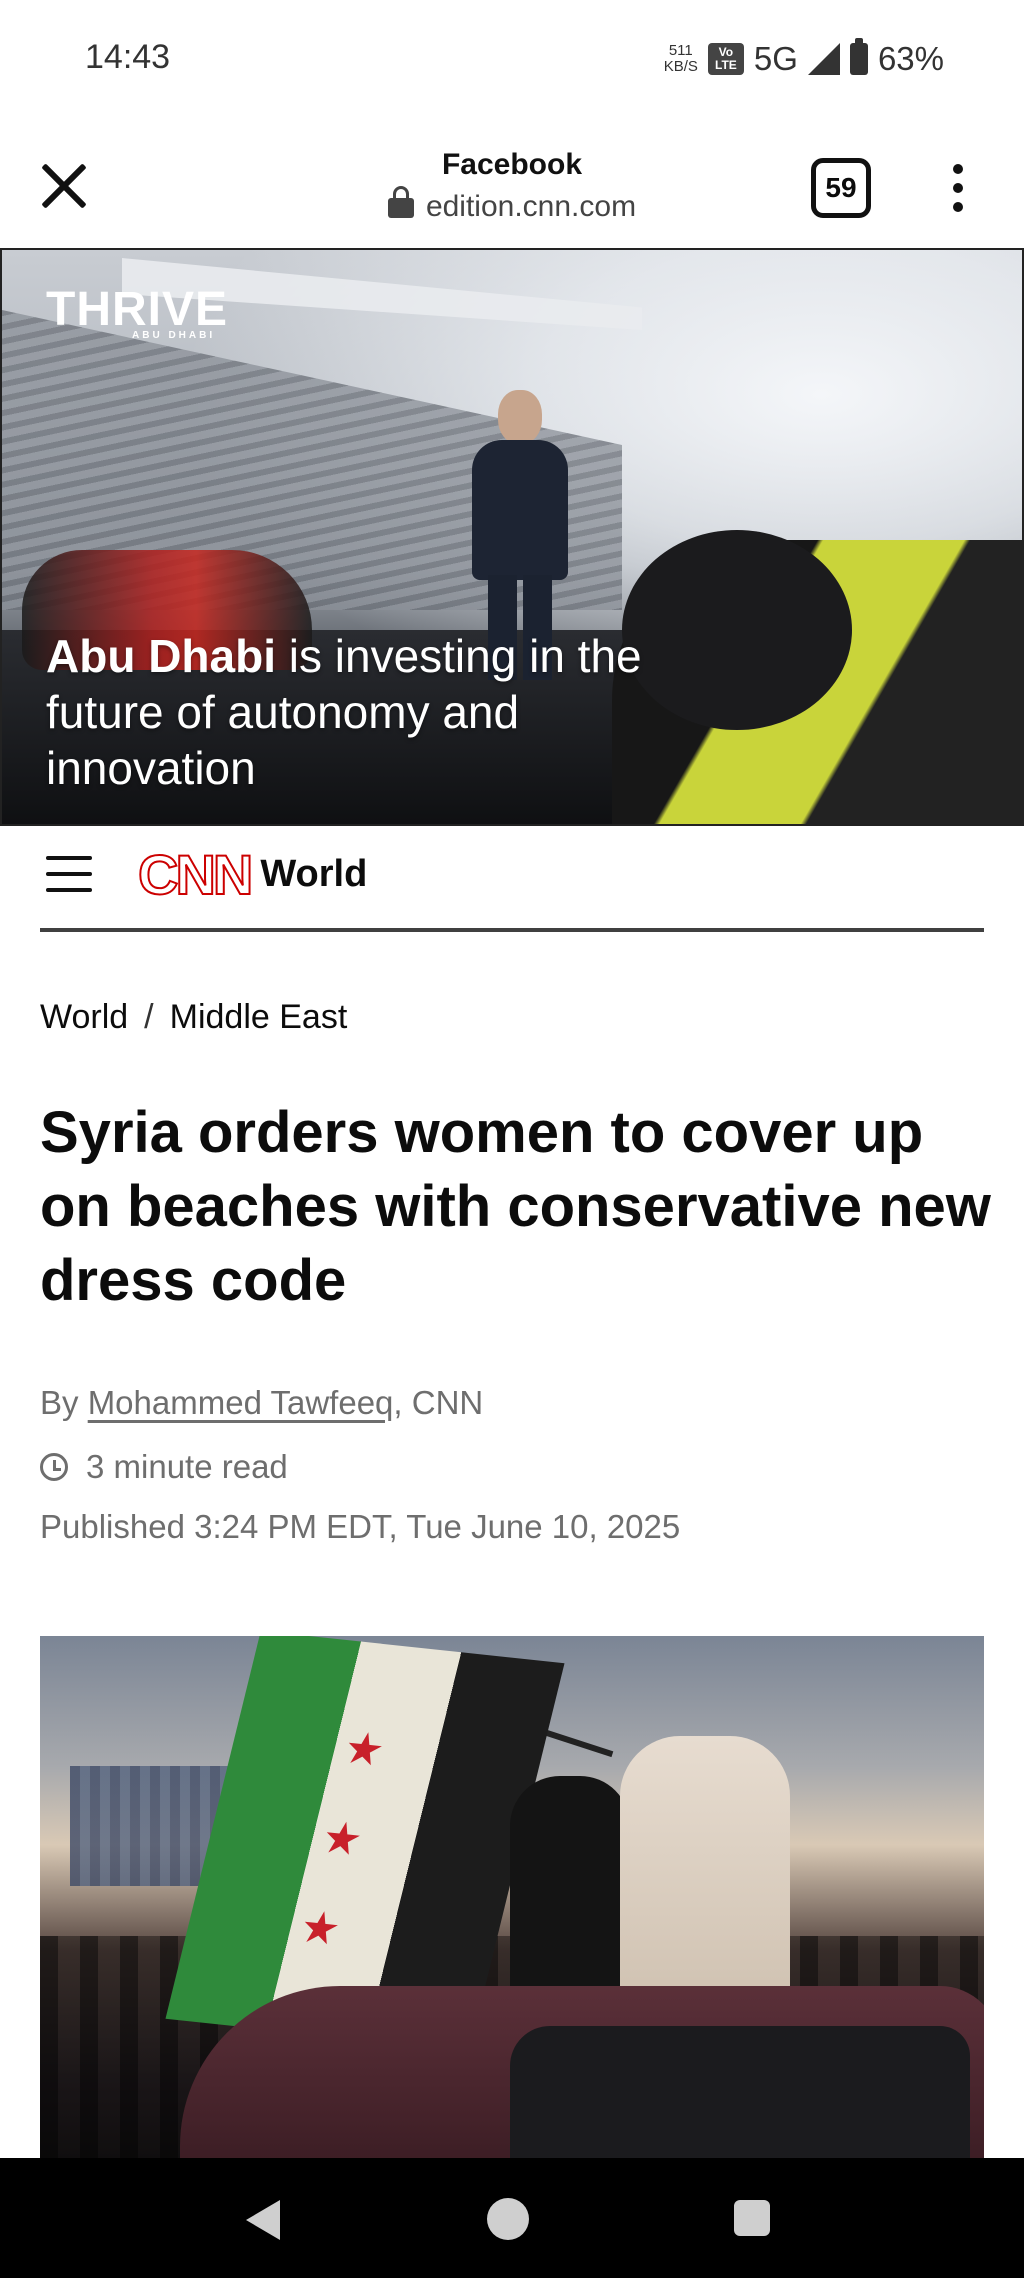 This screenshot has height=2278, width=1024. I want to click on menu-icon, so click(69, 874).